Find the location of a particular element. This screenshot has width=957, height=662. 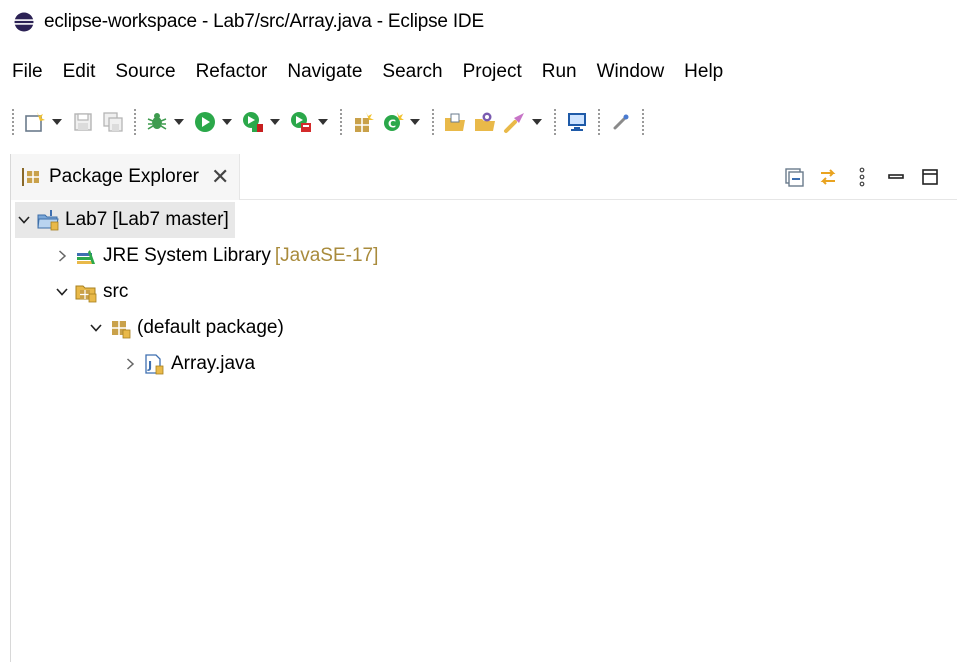

menu-search: Search is located at coordinates (412, 72).